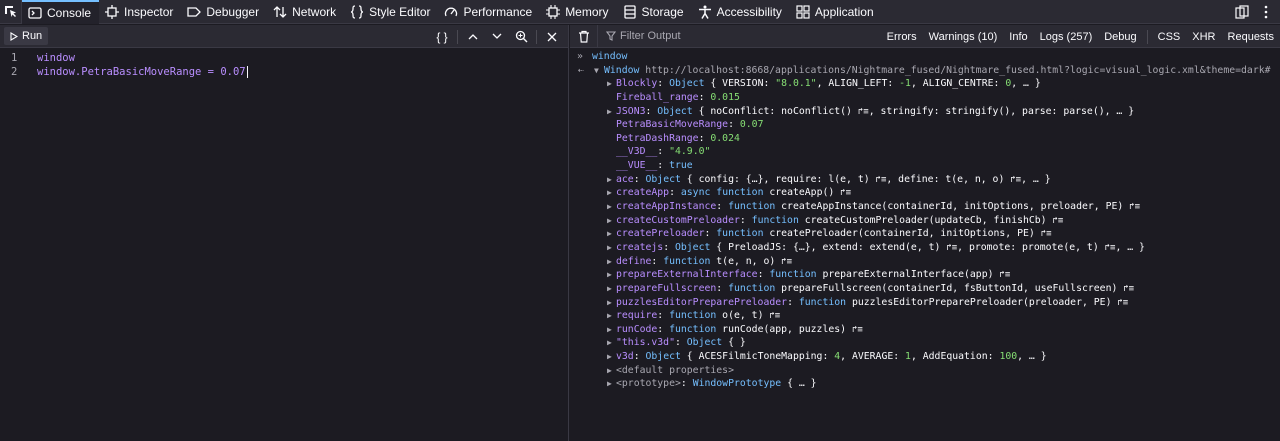 The width and height of the screenshot is (1280, 441). What do you see at coordinates (687, 275) in the screenshot?
I see `property-key: prepareExternalInterface` at bounding box center [687, 275].